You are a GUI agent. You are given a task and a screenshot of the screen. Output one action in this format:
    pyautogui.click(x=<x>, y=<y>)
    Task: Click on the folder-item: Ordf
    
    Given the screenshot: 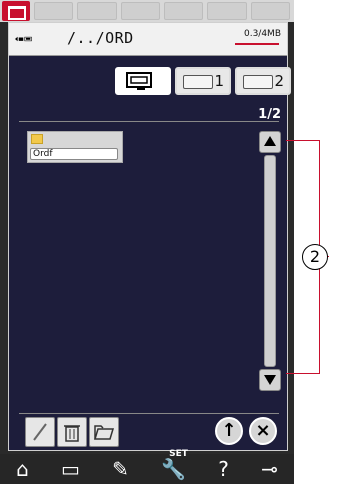 What is the action you would take?
    pyautogui.click(x=75, y=147)
    